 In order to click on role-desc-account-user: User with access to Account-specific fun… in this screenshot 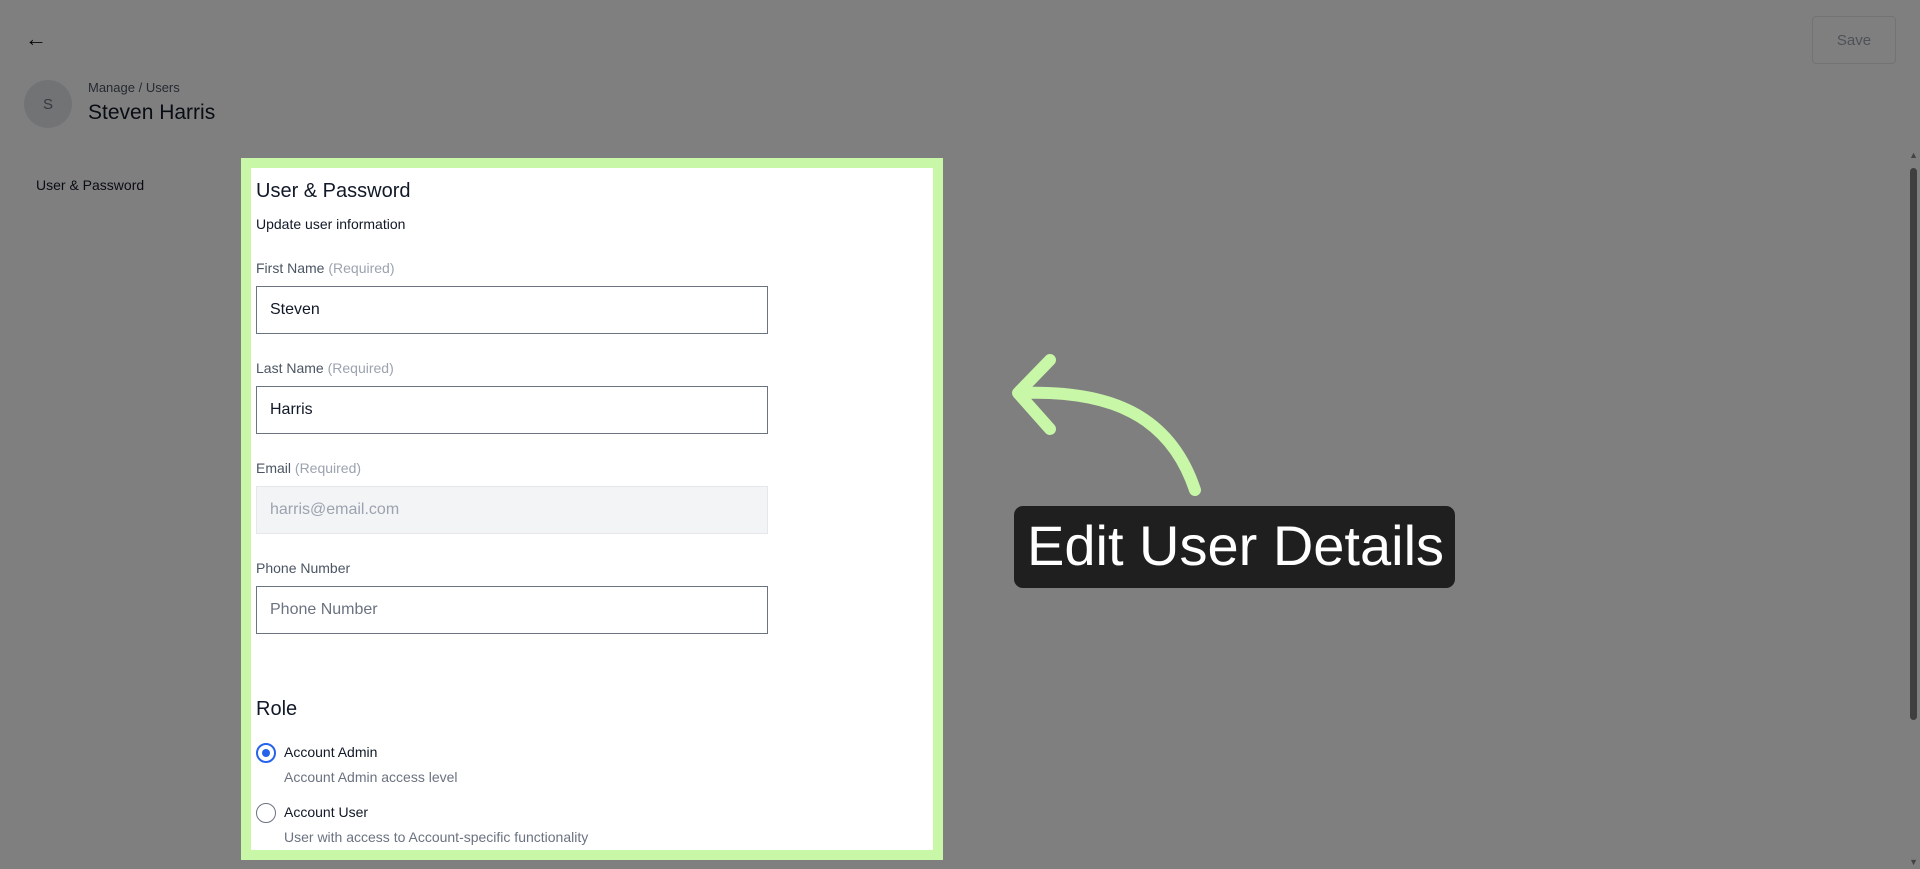, I will do `click(436, 837)`.